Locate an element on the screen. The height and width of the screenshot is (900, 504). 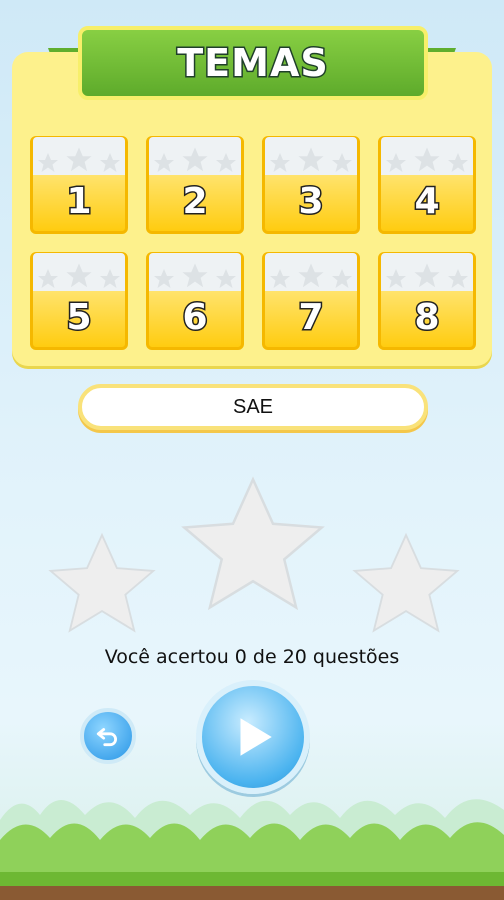
theme-tile-1: 1 is located at coordinates (79, 185).